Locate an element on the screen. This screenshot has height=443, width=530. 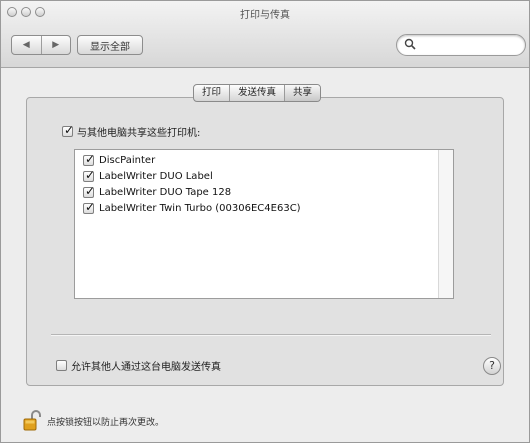
list-item: ✓ LabelWriter DUO Tape 128 is located at coordinates (157, 191).